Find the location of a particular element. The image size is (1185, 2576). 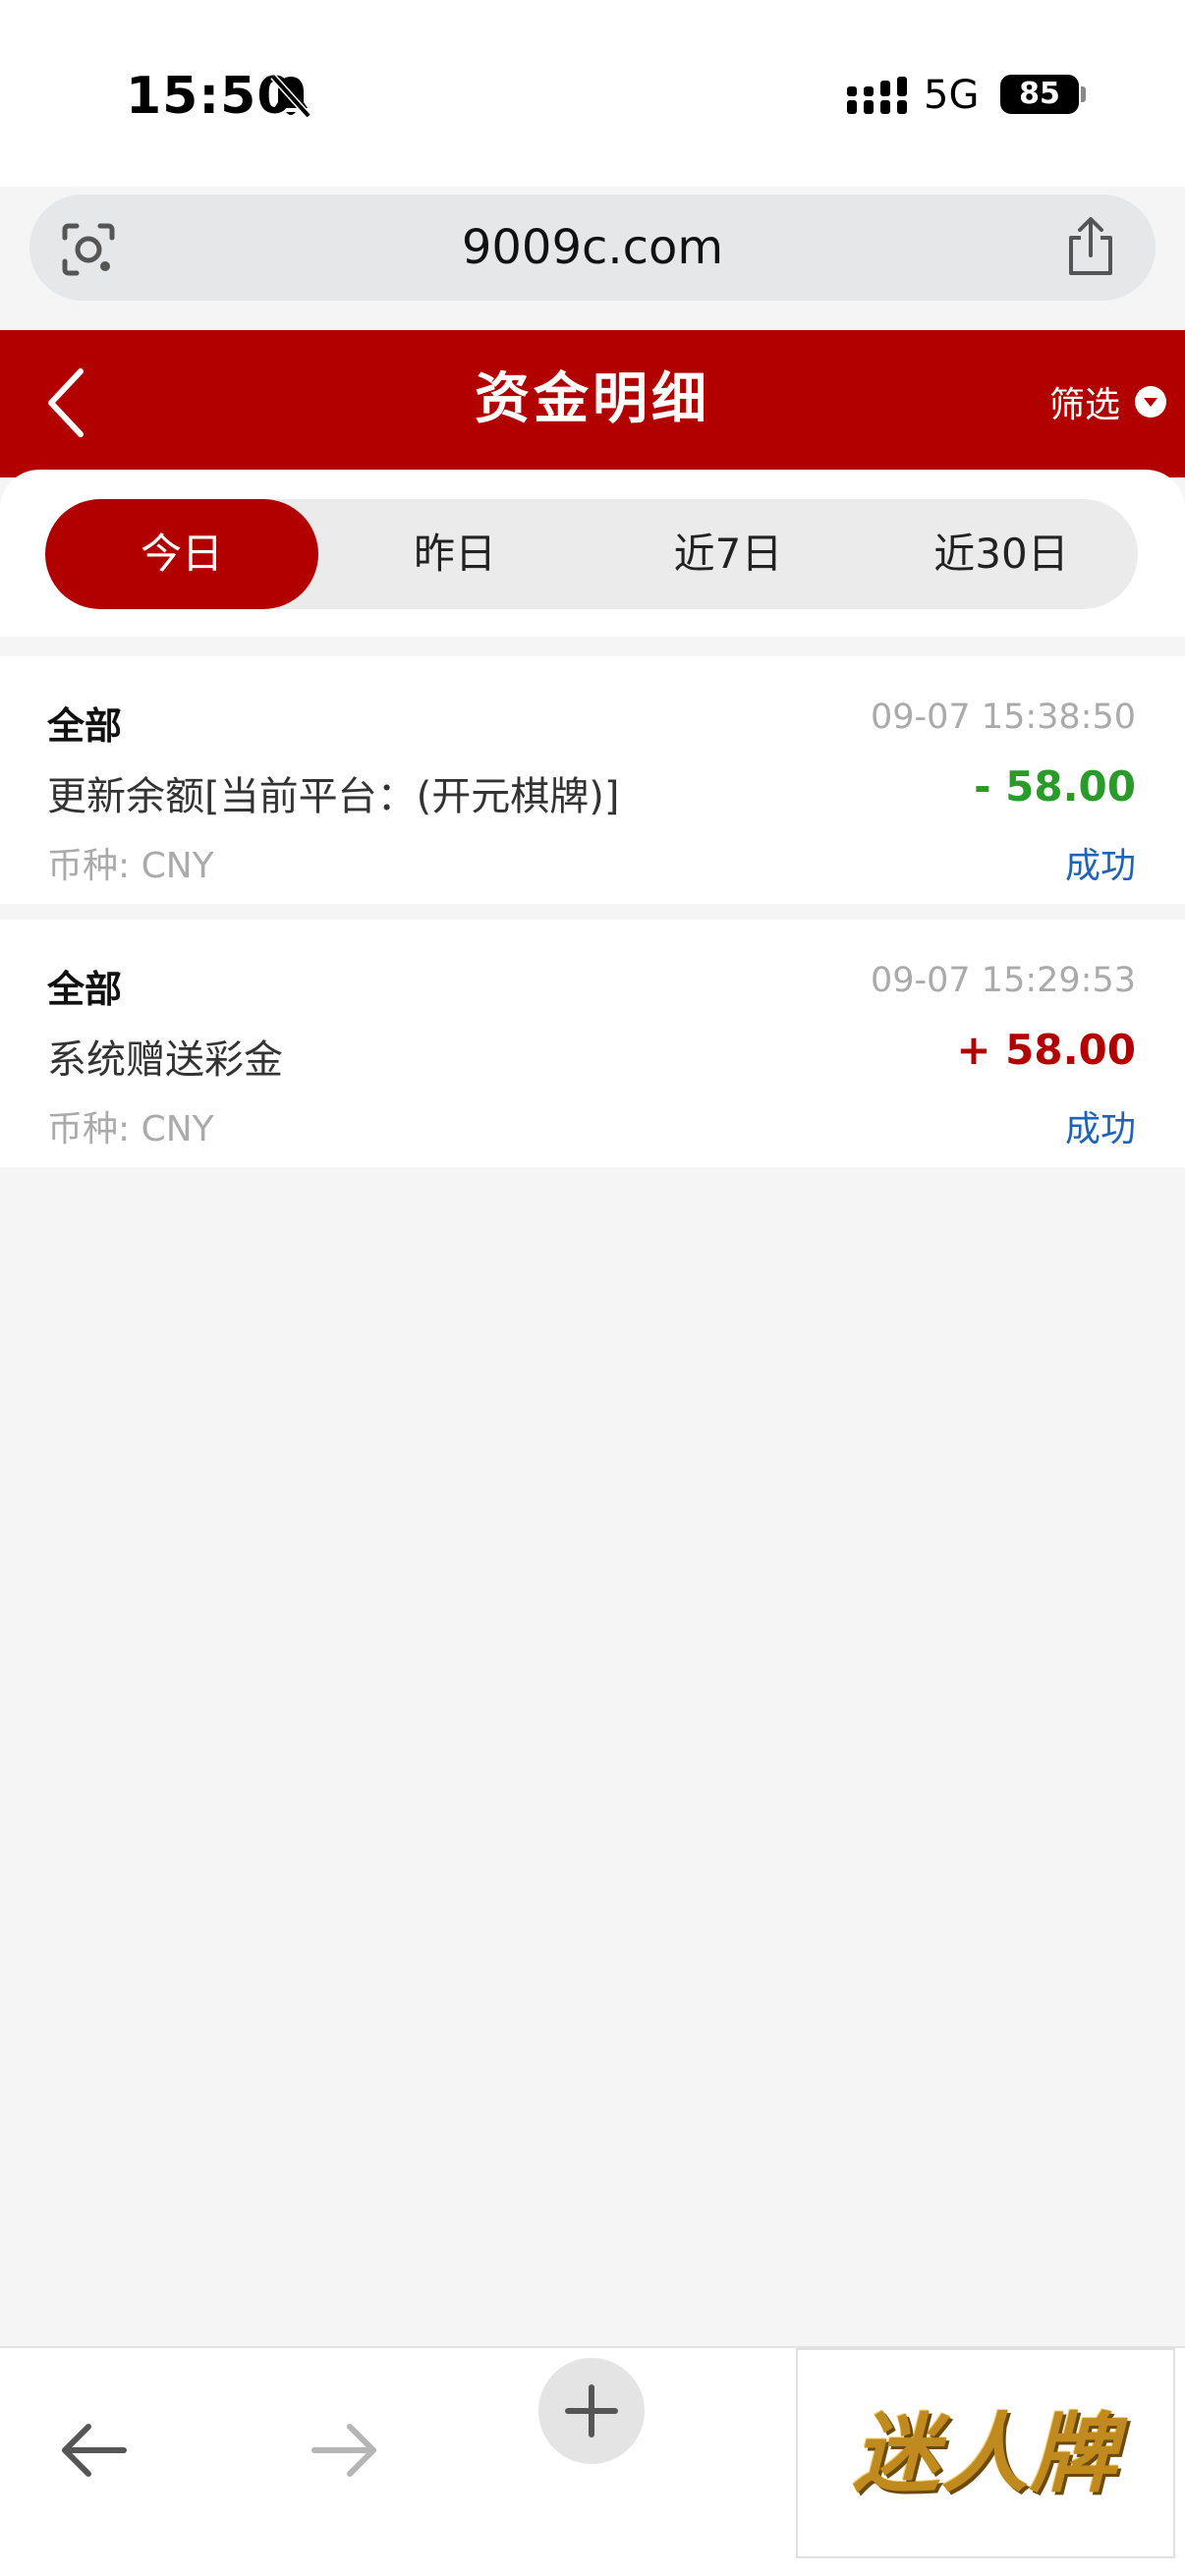

bottom-toolbar: 迷人牌 is located at coordinates (592, 2461).